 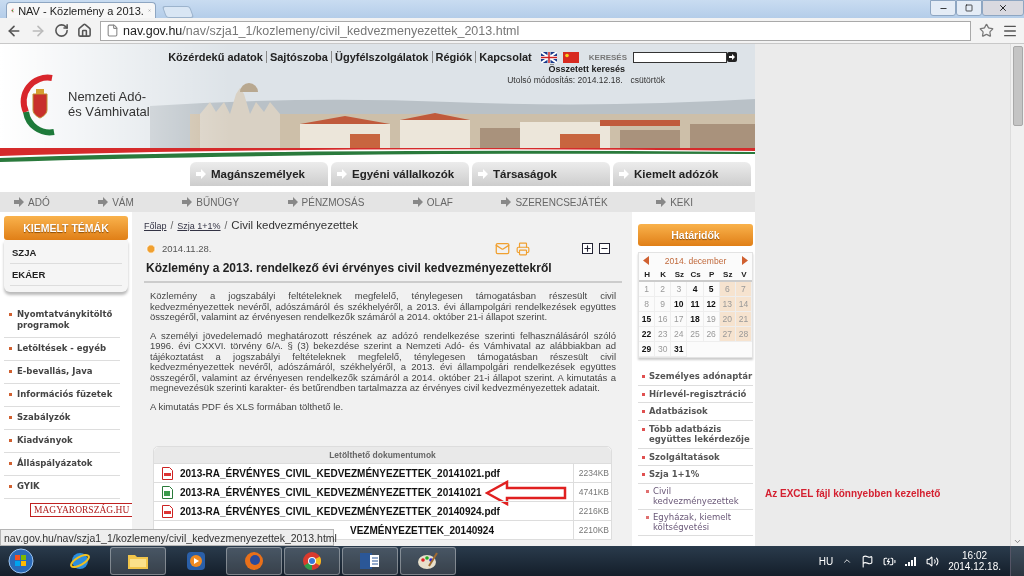 I want to click on weekday-header: H, so click(x=647, y=275).